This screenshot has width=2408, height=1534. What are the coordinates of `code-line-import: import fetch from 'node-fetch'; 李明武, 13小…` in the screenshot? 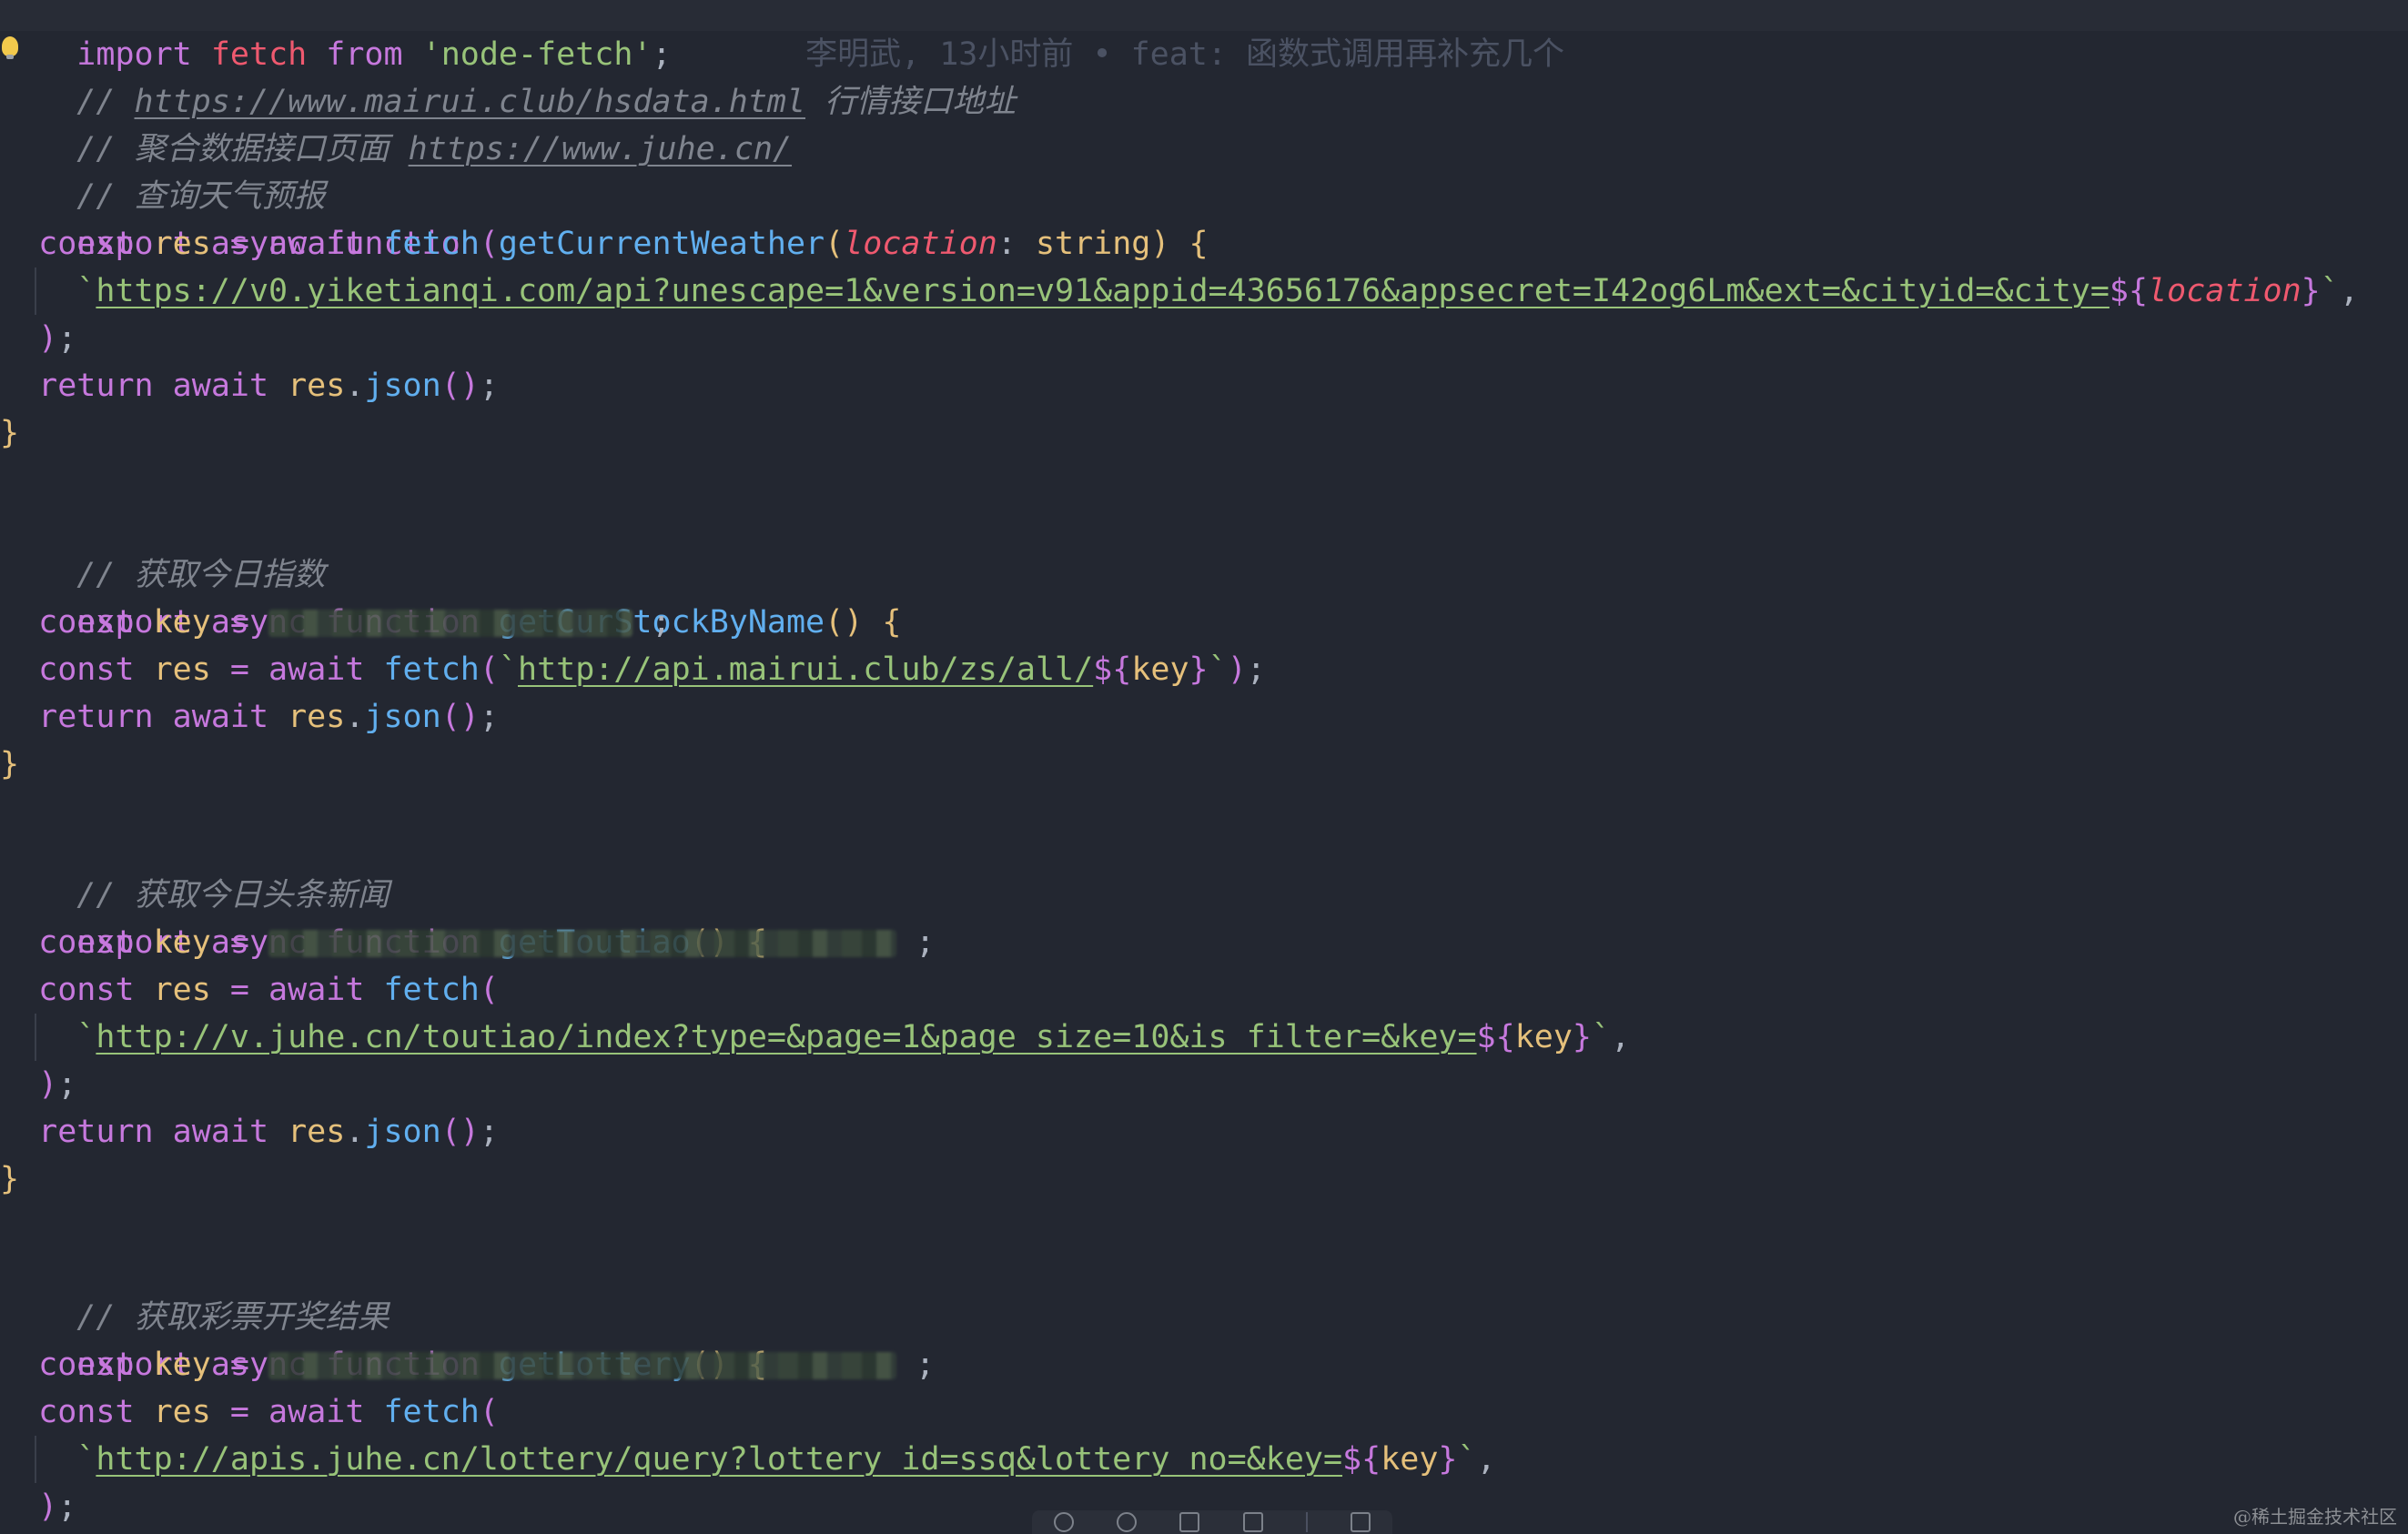 It's located at (1204, 36).